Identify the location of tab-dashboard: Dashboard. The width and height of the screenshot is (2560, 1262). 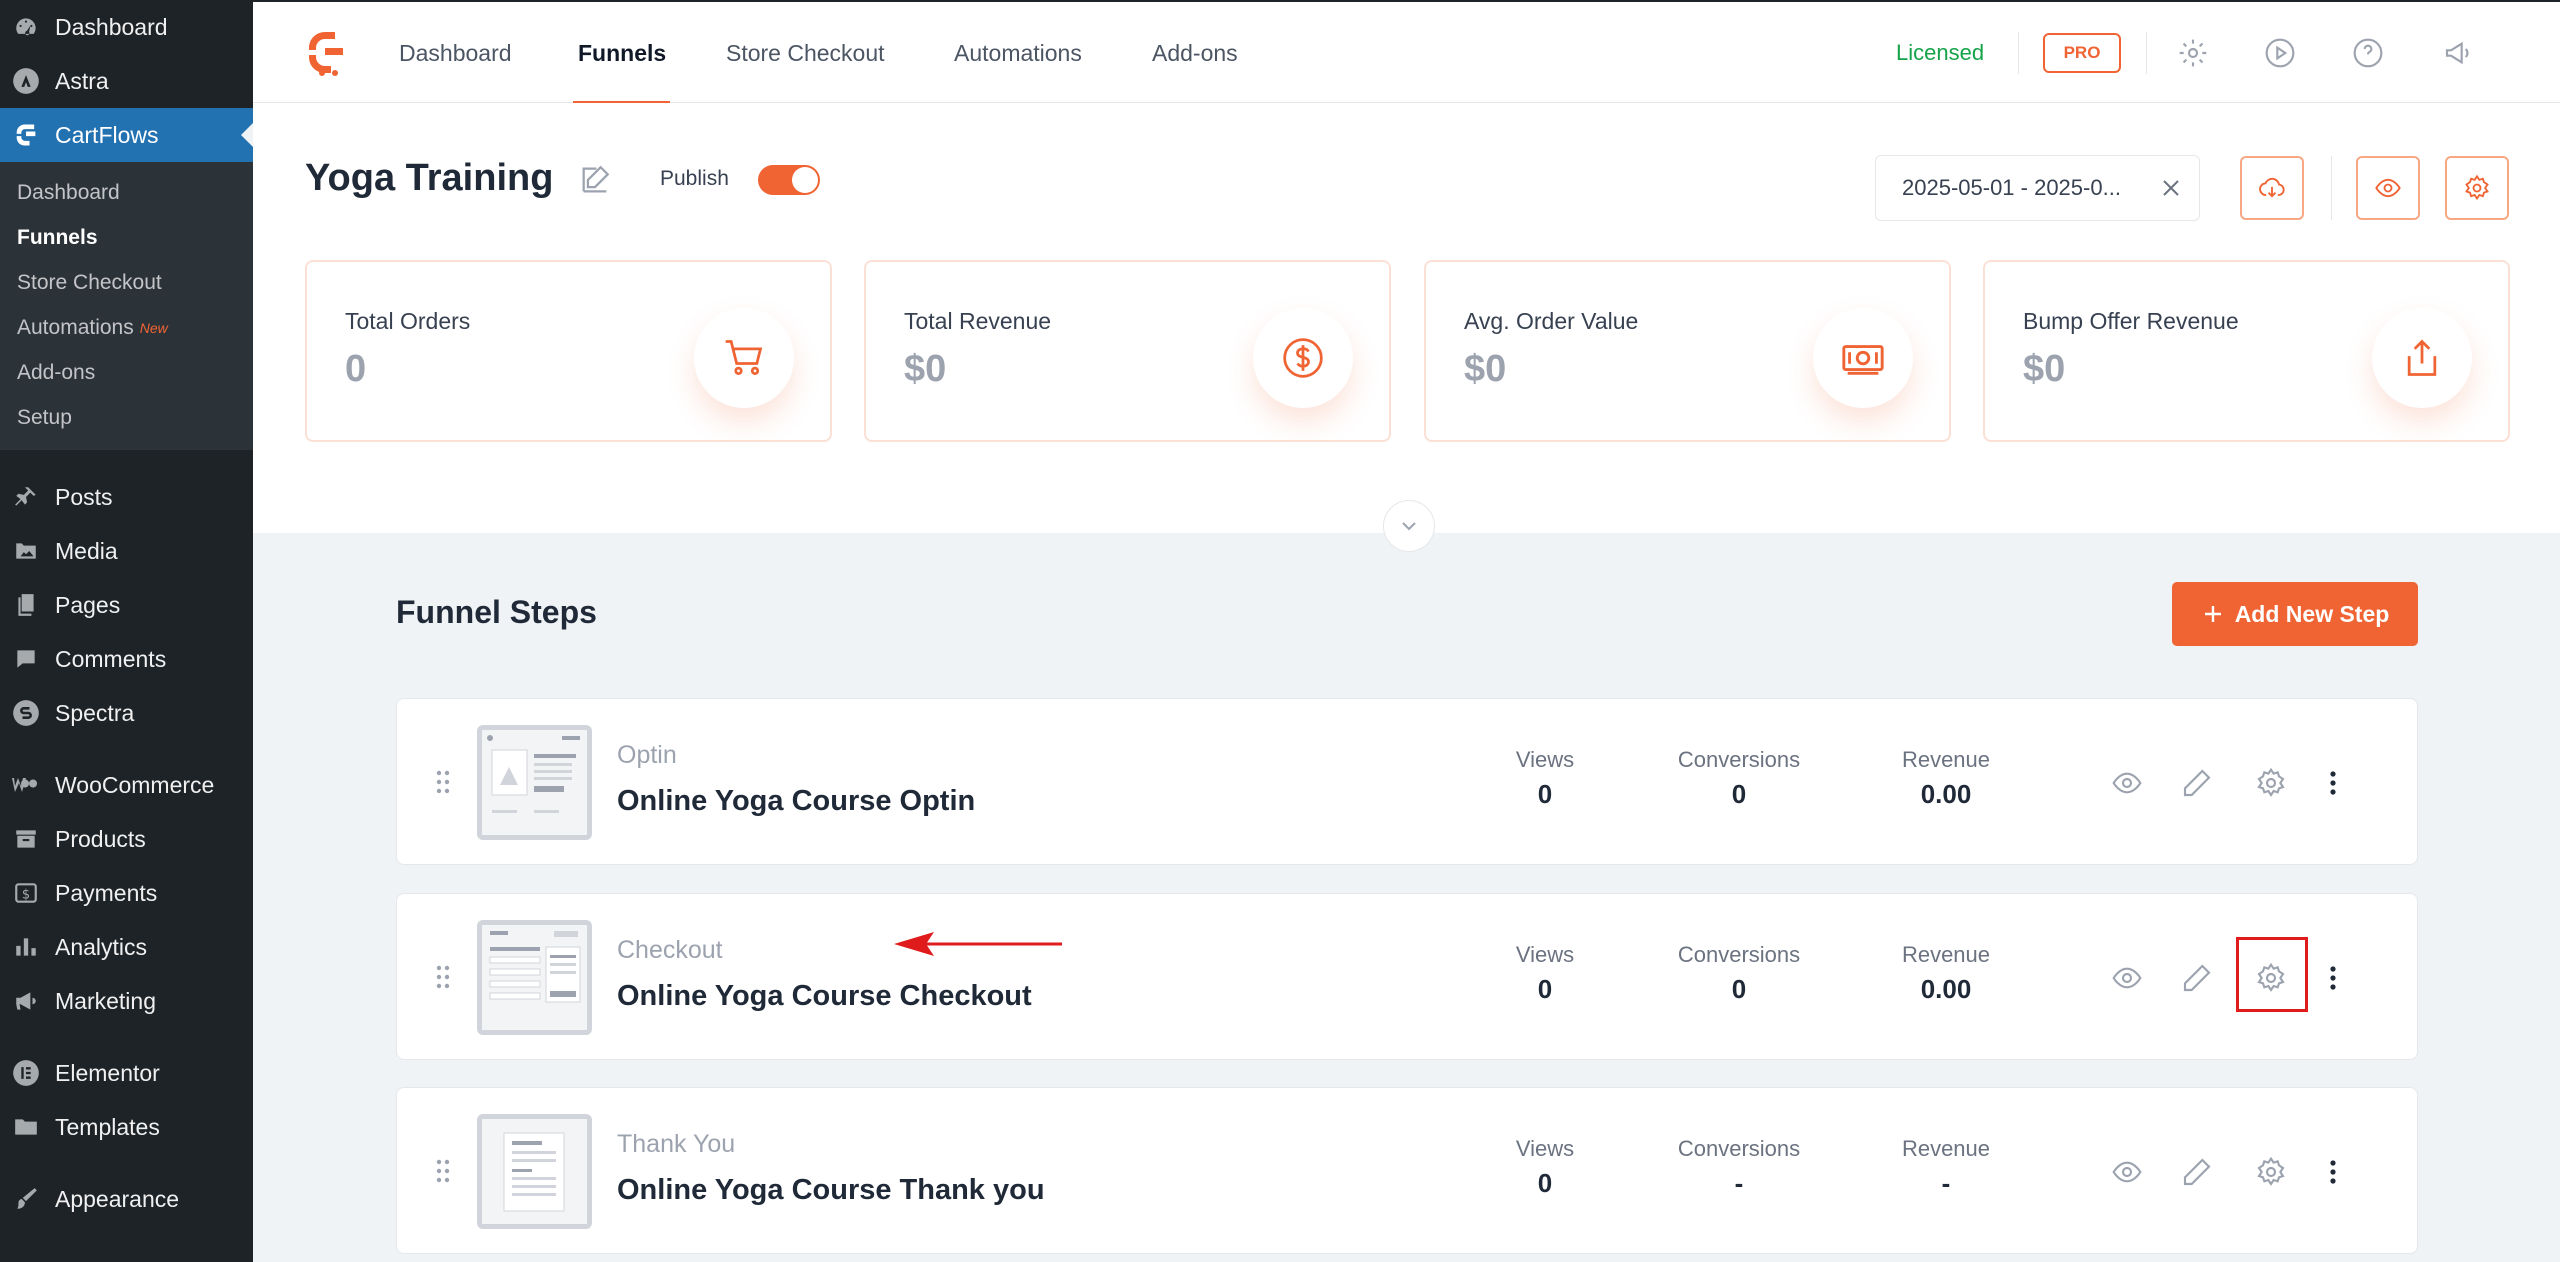
(455, 53).